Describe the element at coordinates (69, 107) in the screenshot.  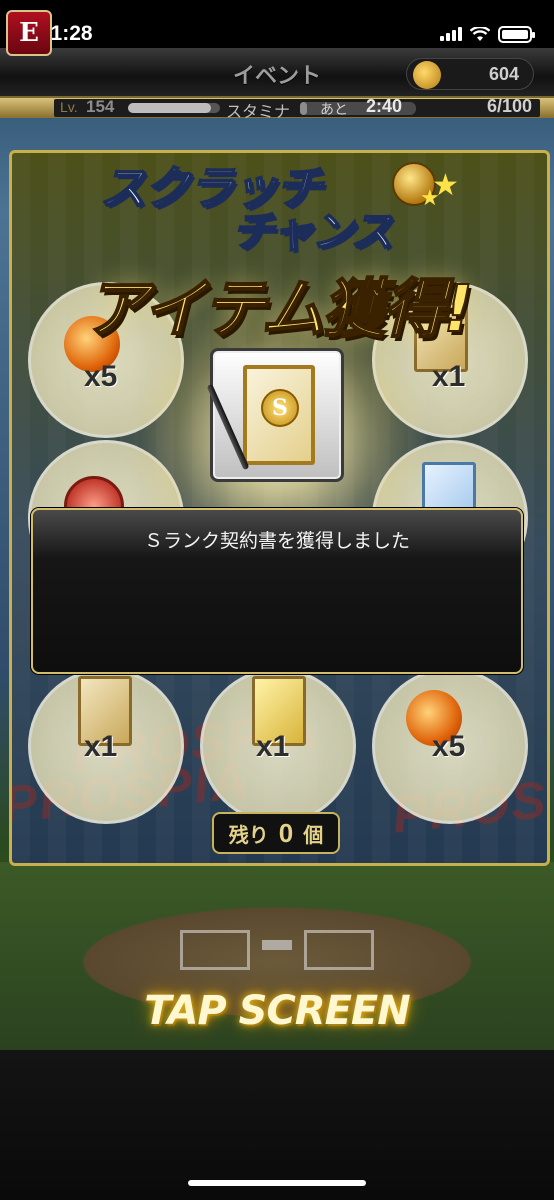
I see `level-label: Lv.` at that location.